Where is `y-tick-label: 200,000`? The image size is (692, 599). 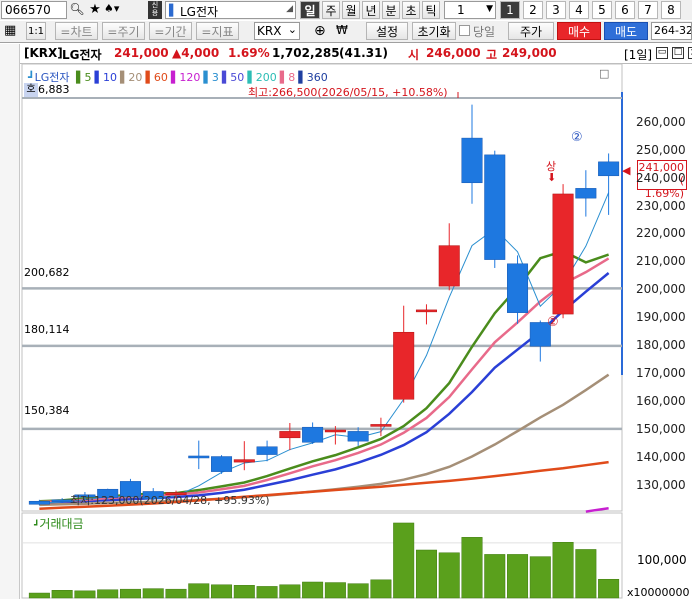 y-tick-label: 200,000 is located at coordinates (661, 289).